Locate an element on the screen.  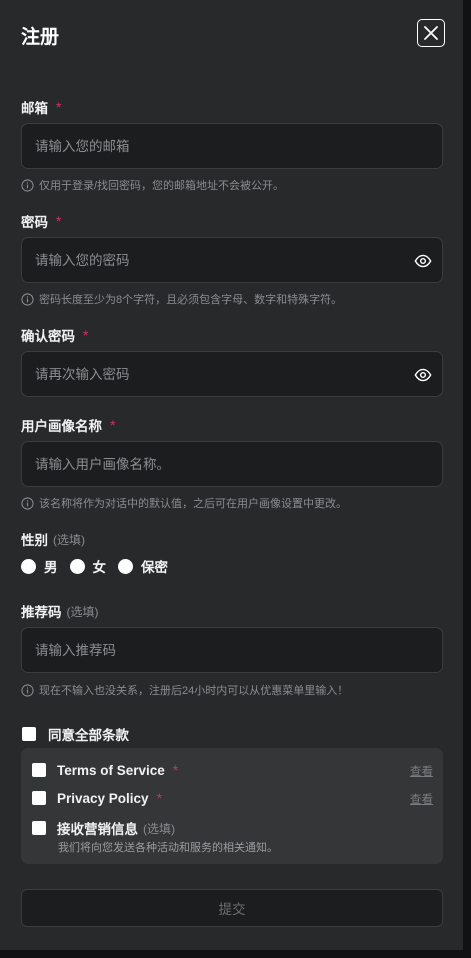
gender-radio-group: 男 女 保密 is located at coordinates (100, 566).